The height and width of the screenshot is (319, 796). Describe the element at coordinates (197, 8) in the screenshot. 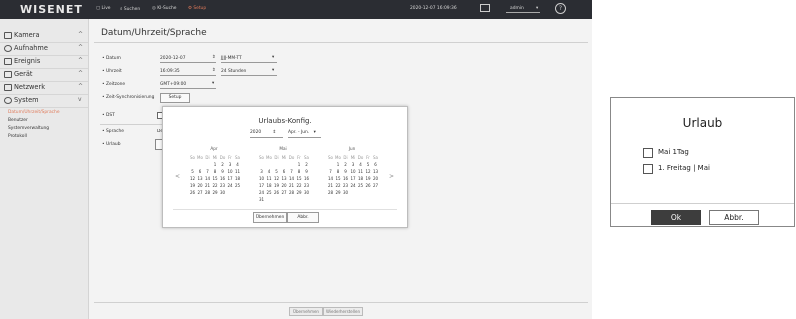

I see `nav-setup: ⚙ Setup` at that location.